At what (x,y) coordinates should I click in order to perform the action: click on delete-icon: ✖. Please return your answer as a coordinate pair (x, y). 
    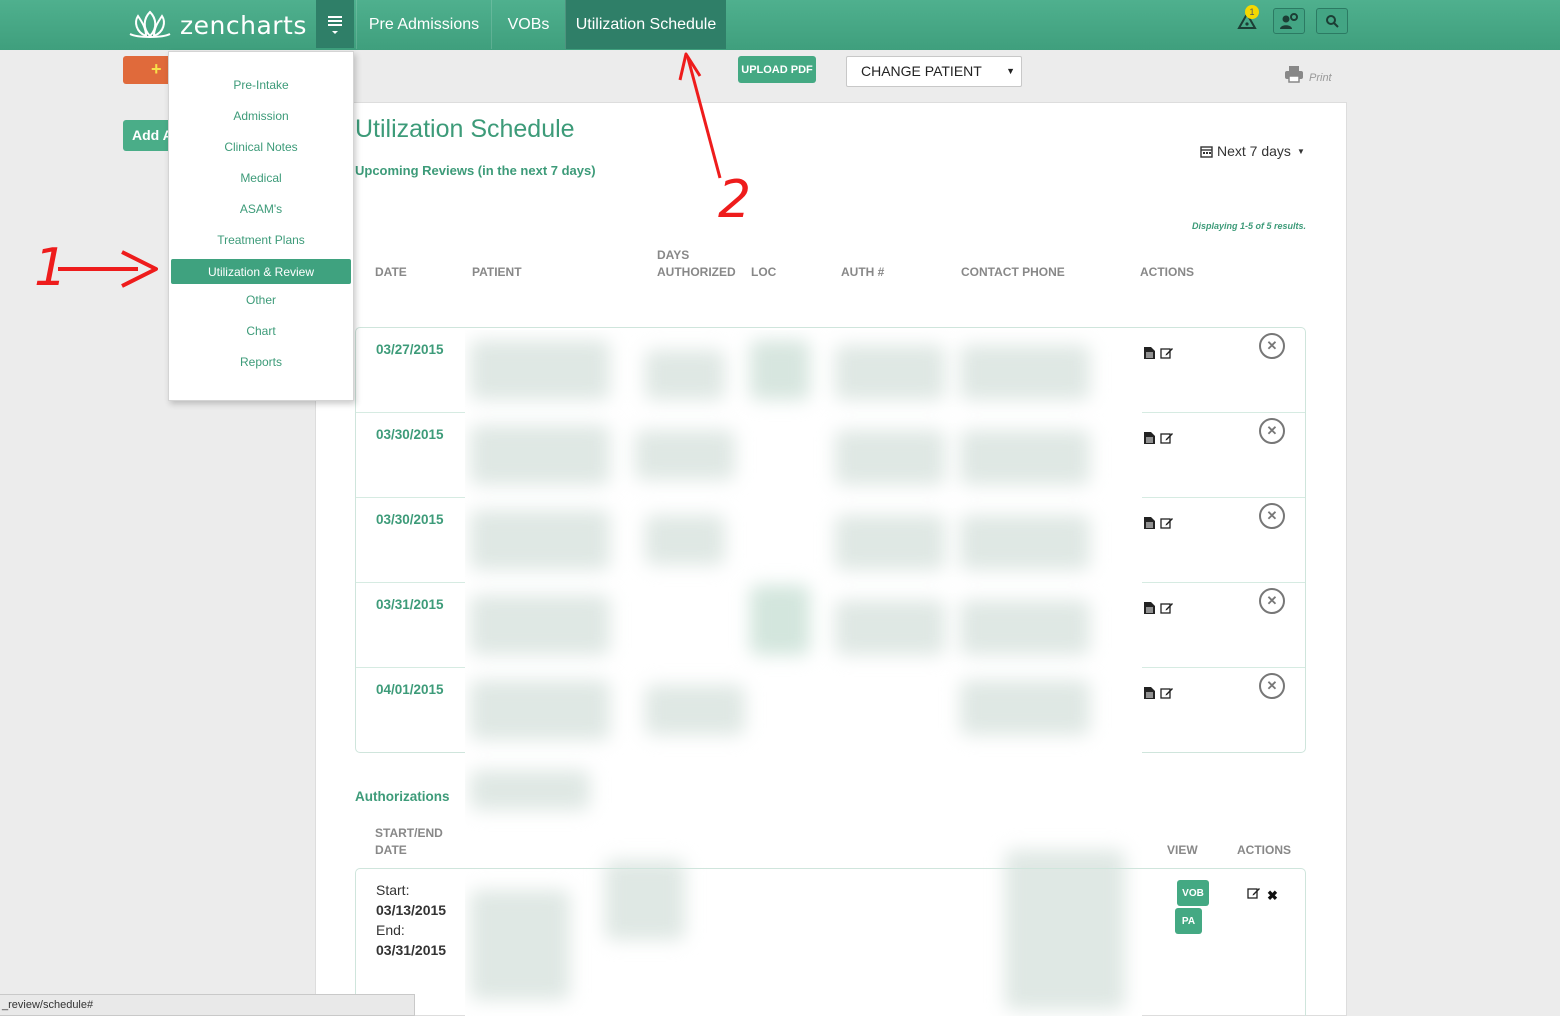
    Looking at the image, I should click on (1272, 896).